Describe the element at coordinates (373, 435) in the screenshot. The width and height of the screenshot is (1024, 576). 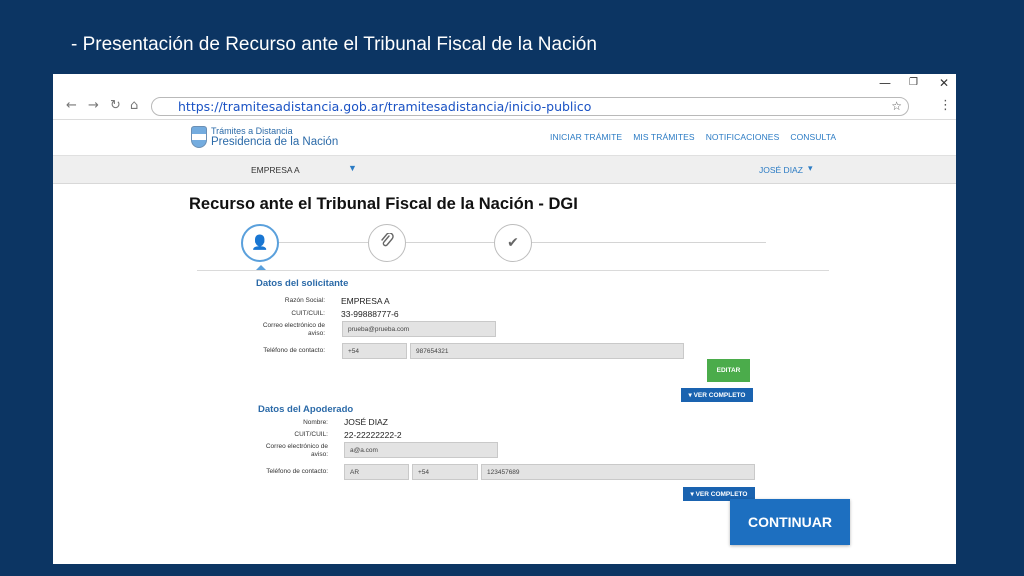
I see `value-cuit-apoderado: 22-22222222-2` at that location.